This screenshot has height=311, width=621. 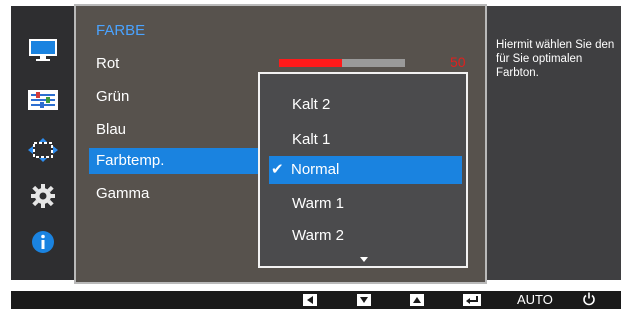 I want to click on monitor-icon, so click(x=43, y=50).